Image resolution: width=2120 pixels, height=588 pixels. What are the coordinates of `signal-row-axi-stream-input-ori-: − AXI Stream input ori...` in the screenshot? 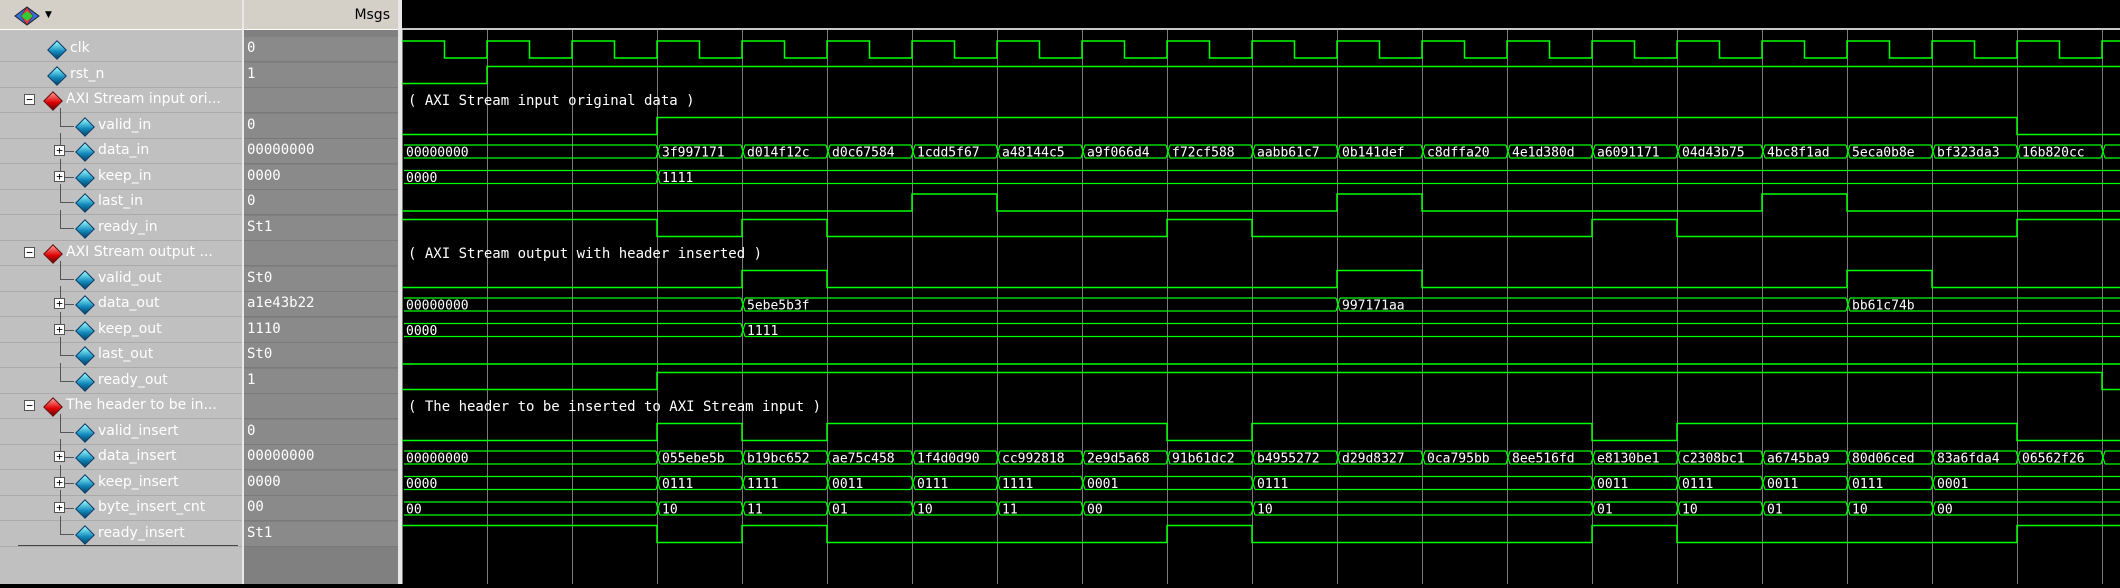 It's located at (121, 100).